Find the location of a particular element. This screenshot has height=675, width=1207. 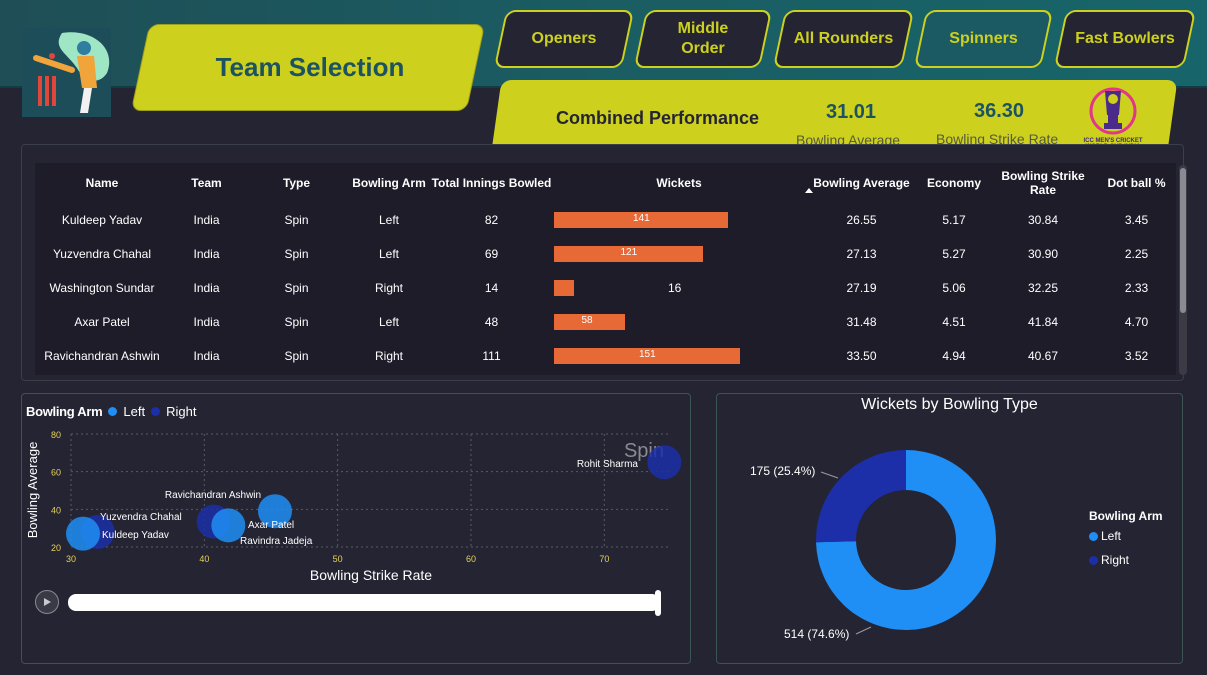

column-header-bowling-arm: Bowling Arm is located at coordinates (389, 183).